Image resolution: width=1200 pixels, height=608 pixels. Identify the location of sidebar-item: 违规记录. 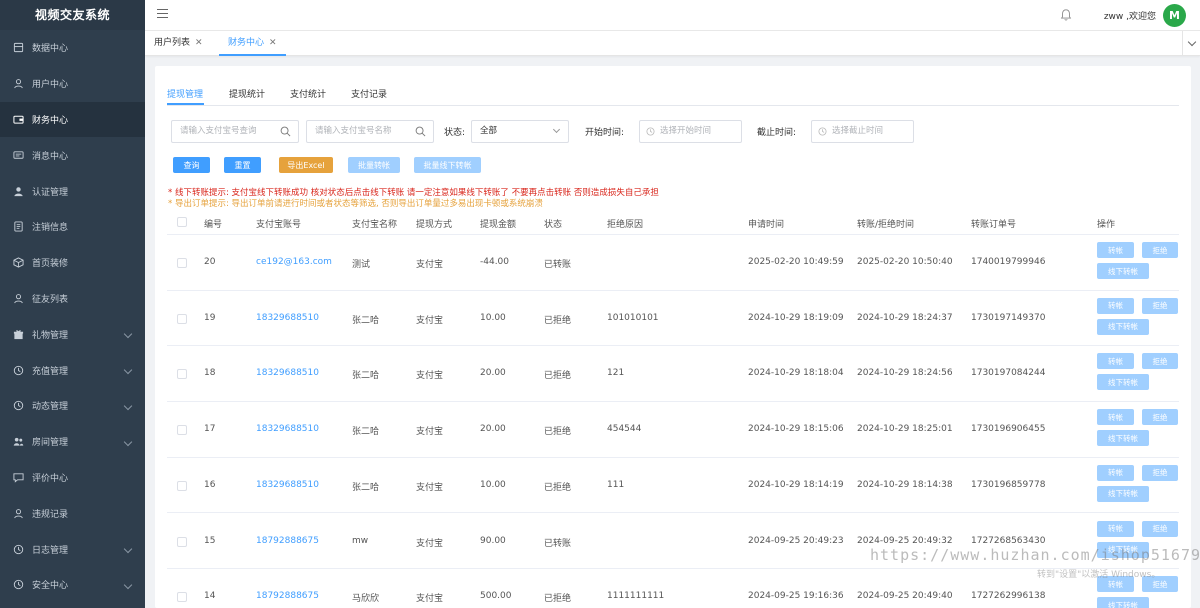
(72, 513).